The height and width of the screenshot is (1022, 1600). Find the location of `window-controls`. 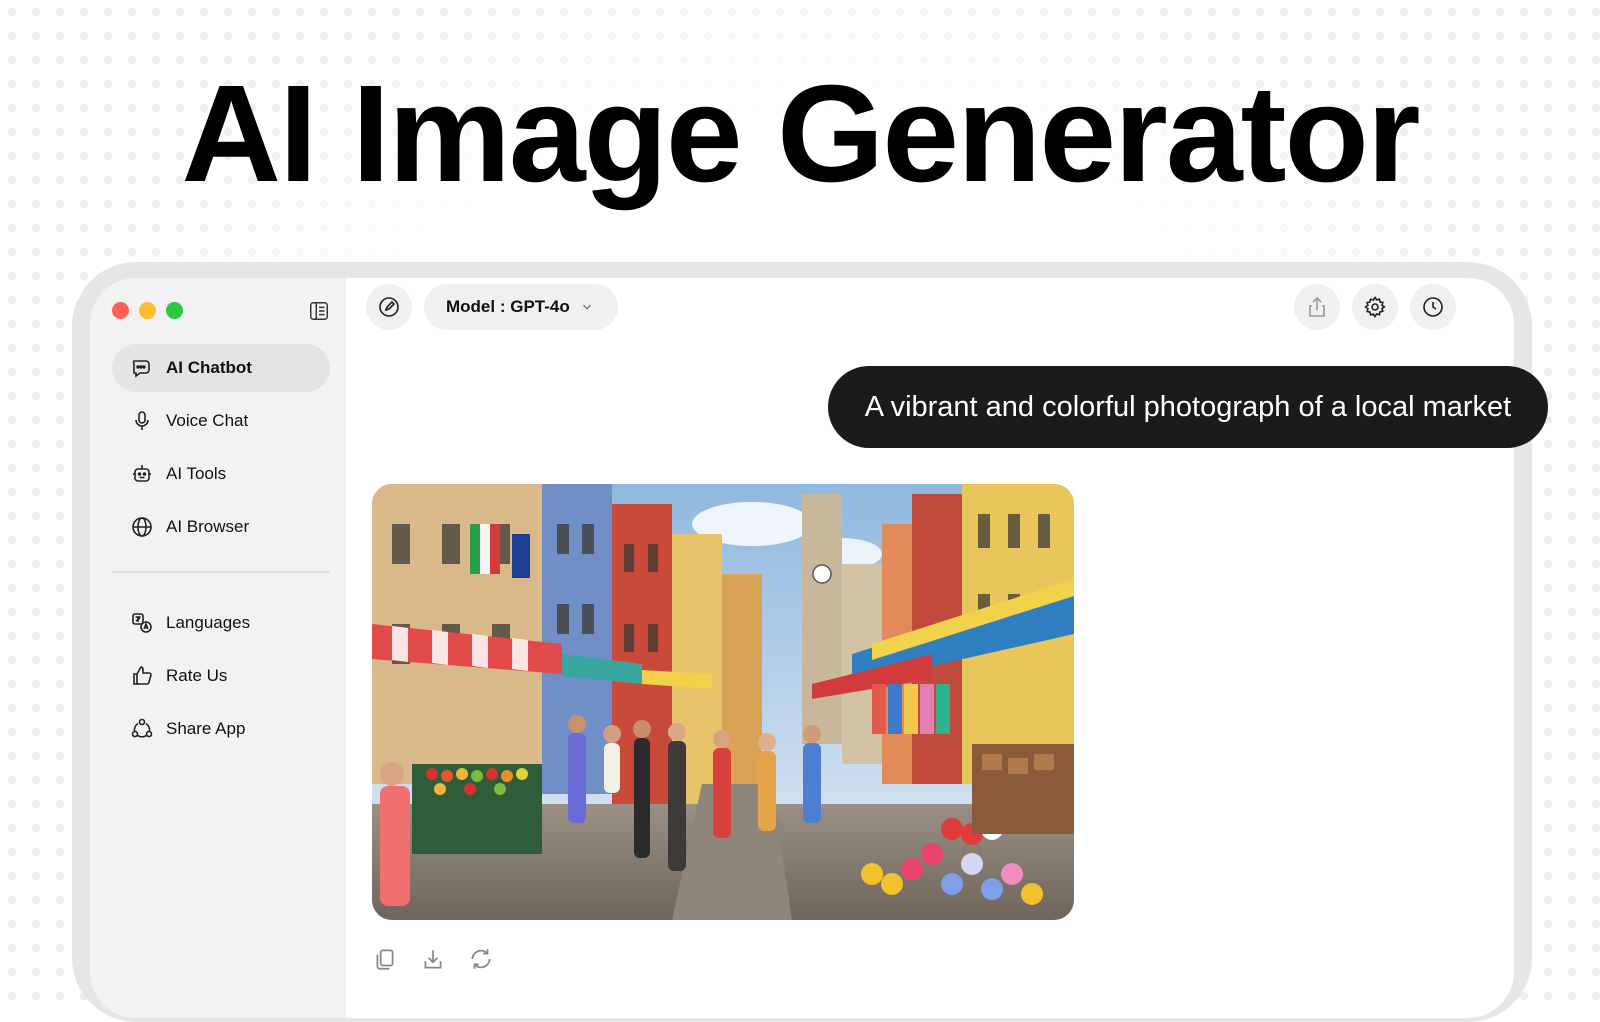

window-controls is located at coordinates (147, 310).